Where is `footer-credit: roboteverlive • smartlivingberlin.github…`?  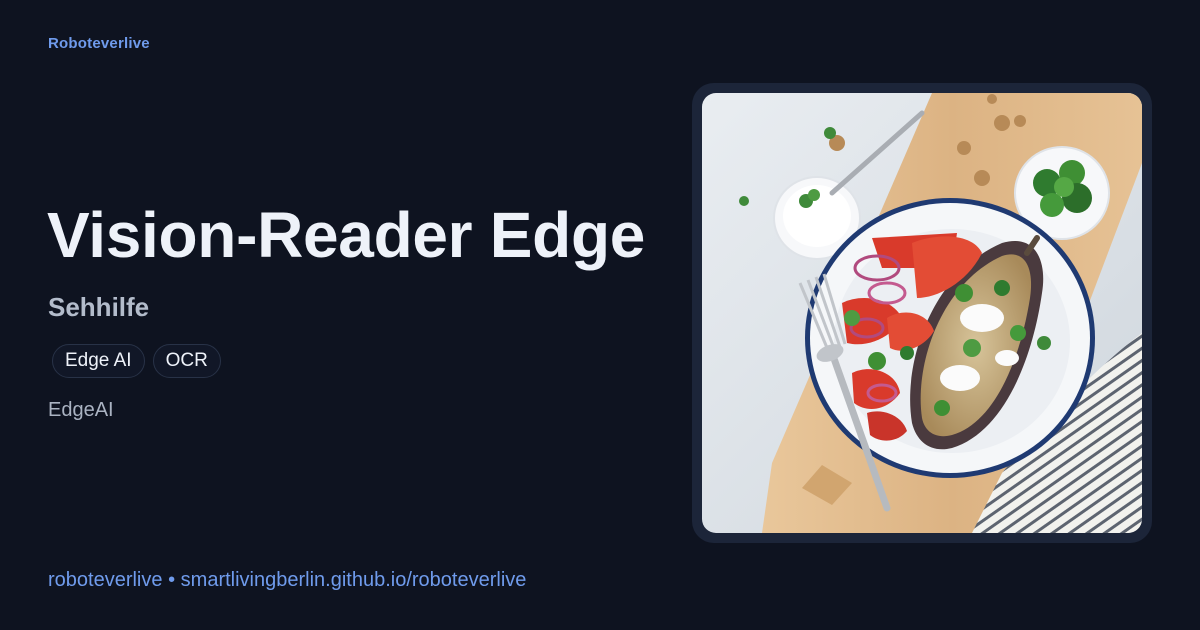 footer-credit: roboteverlive • smartlivingberlin.github… is located at coordinates (287, 580).